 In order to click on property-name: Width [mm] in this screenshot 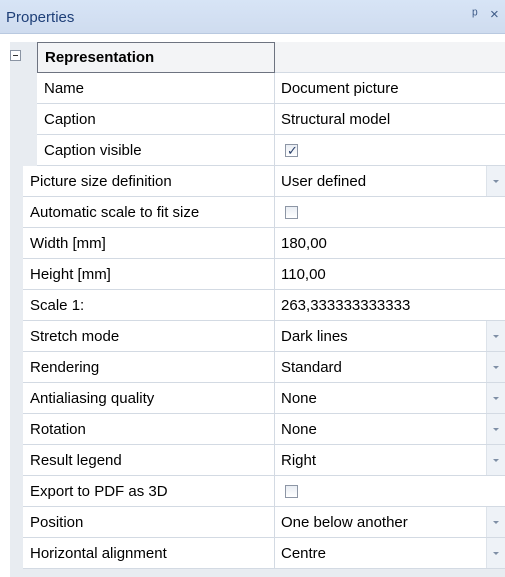, I will do `click(149, 243)`.